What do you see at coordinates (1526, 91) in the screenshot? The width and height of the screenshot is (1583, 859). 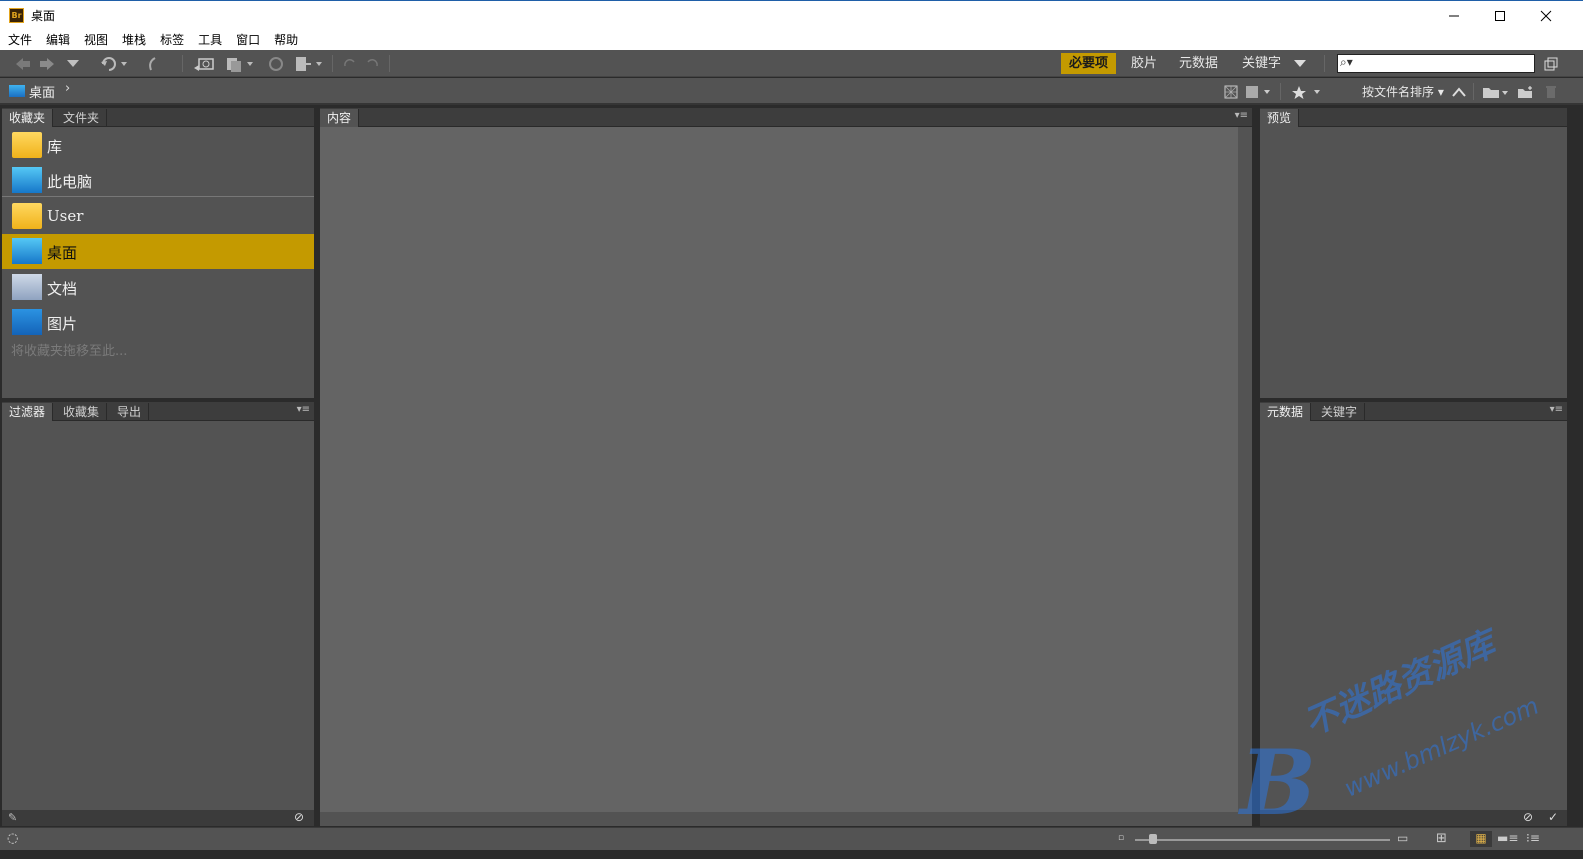 I see `new-folder-icon` at bounding box center [1526, 91].